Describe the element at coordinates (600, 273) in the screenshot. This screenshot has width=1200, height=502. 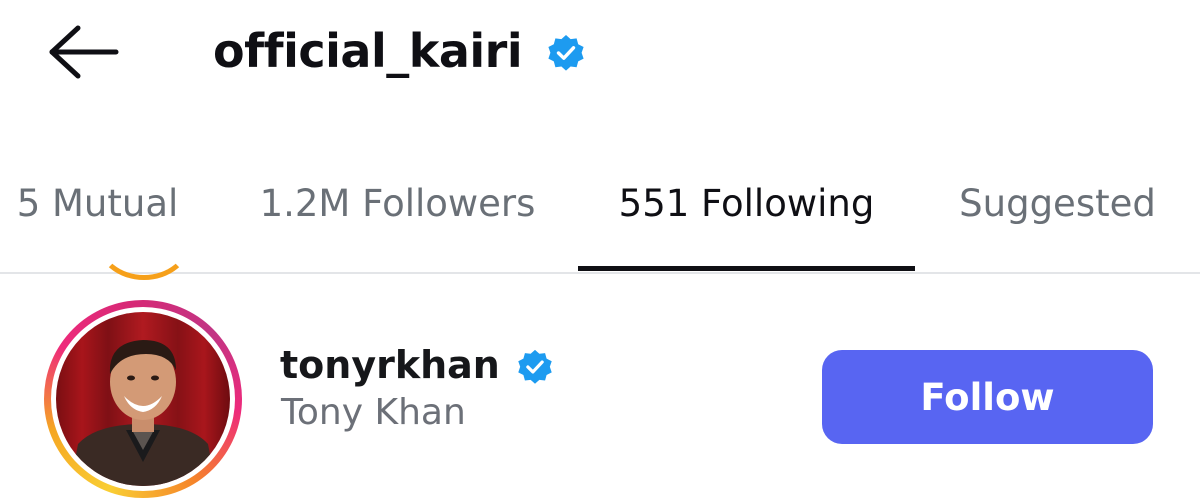
I see `tab-divider` at that location.